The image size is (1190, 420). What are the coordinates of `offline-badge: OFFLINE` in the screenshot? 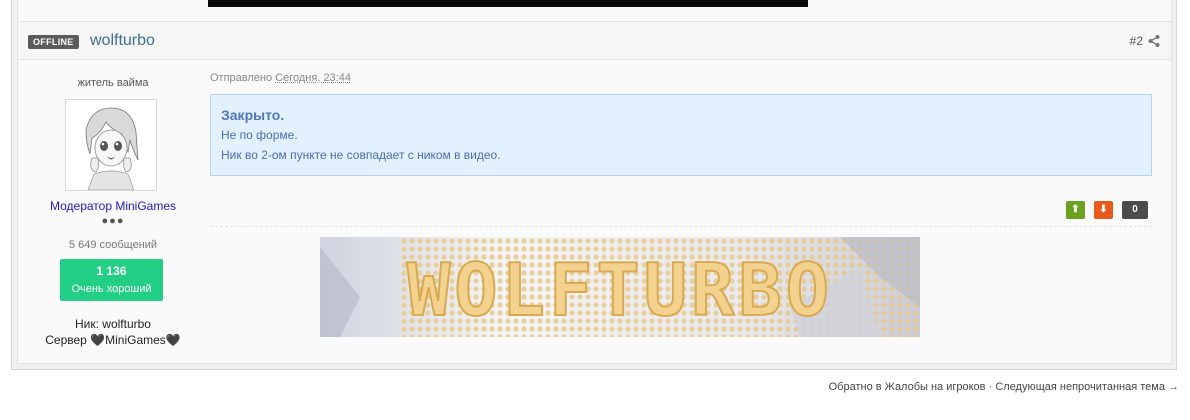 It's located at (53, 42).